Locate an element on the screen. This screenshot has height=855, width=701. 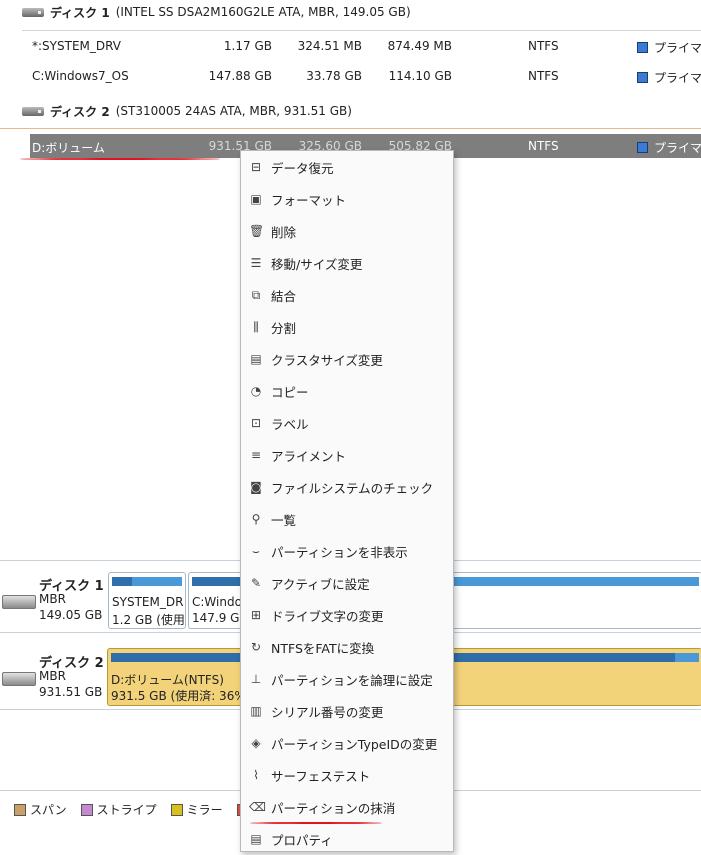
menu-item: ☰ 移動/サイズ変更 is located at coordinates (347, 263).